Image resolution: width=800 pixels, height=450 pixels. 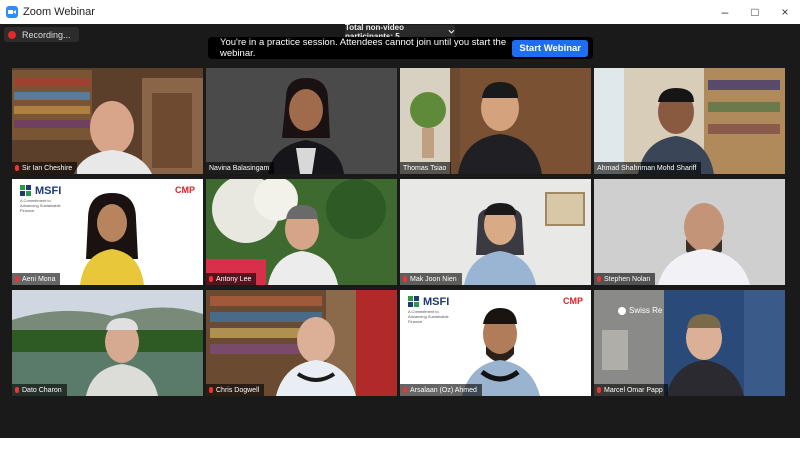 What do you see at coordinates (12, 34) in the screenshot?
I see `record-dot-icon` at bounding box center [12, 34].